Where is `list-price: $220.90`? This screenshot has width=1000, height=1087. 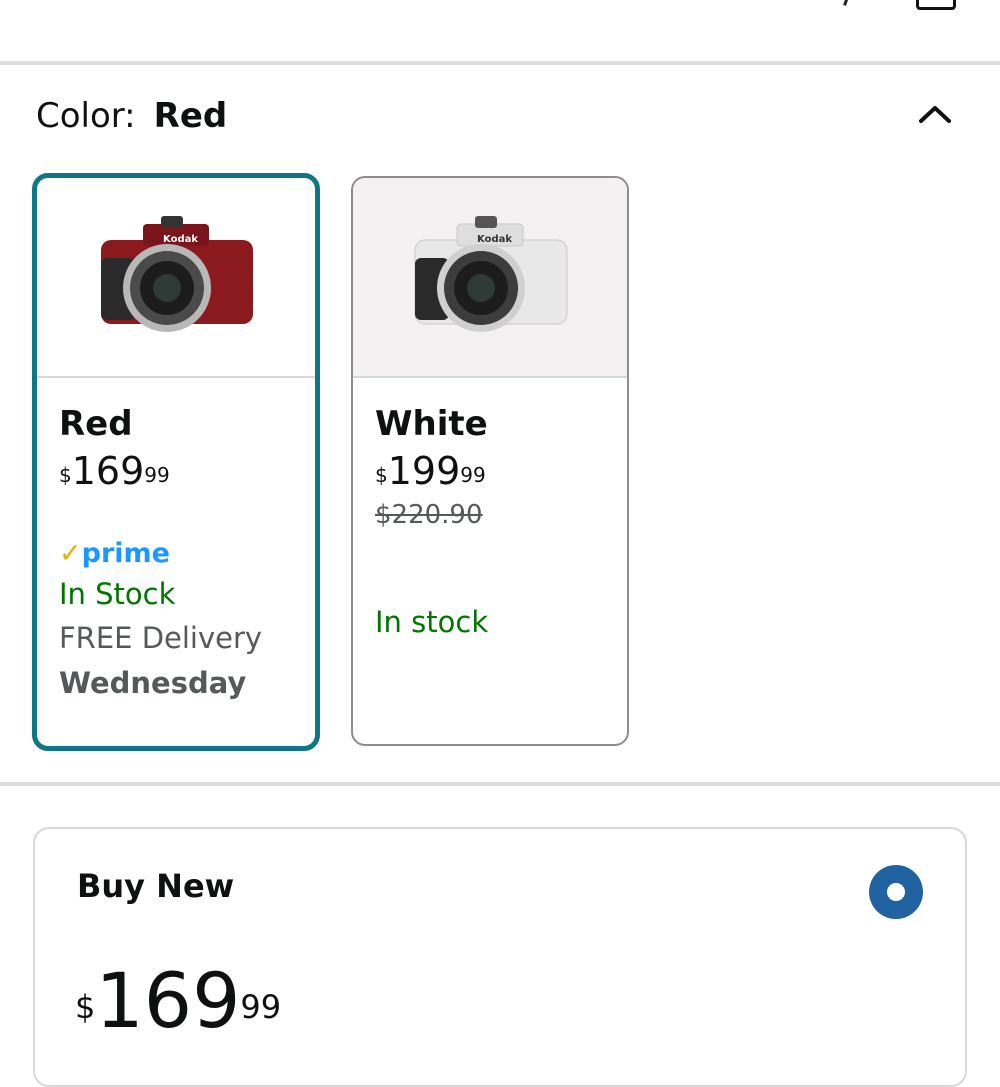 list-price: $220.90 is located at coordinates (429, 515).